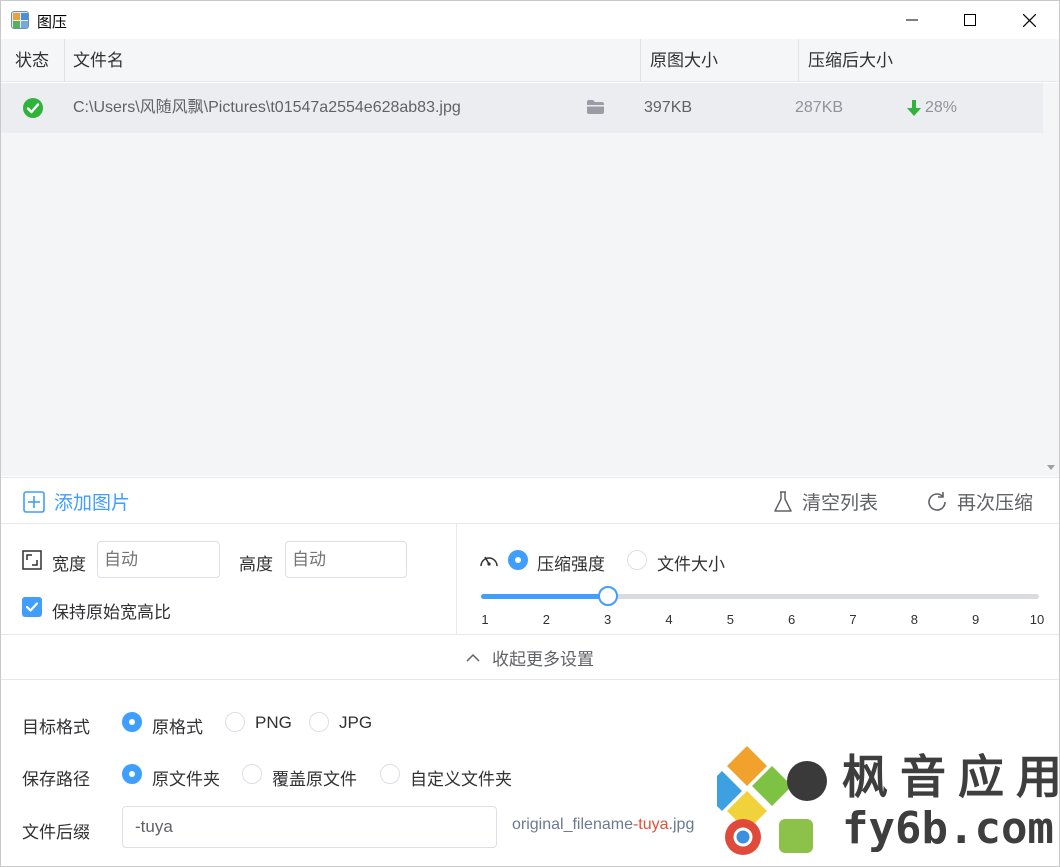 This screenshot has width=1060, height=867. I want to click on path-custom-label: 自定义文件夹, so click(461, 777).